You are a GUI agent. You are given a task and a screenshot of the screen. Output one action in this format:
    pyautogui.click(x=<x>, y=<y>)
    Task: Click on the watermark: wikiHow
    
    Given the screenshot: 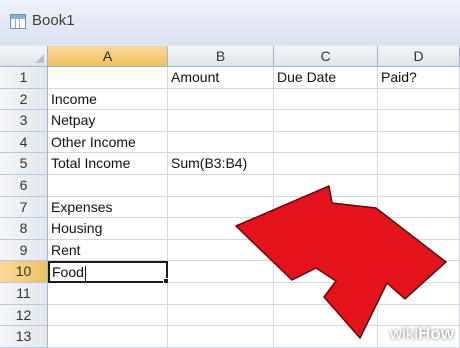 What is the action you would take?
    pyautogui.click(x=421, y=333)
    